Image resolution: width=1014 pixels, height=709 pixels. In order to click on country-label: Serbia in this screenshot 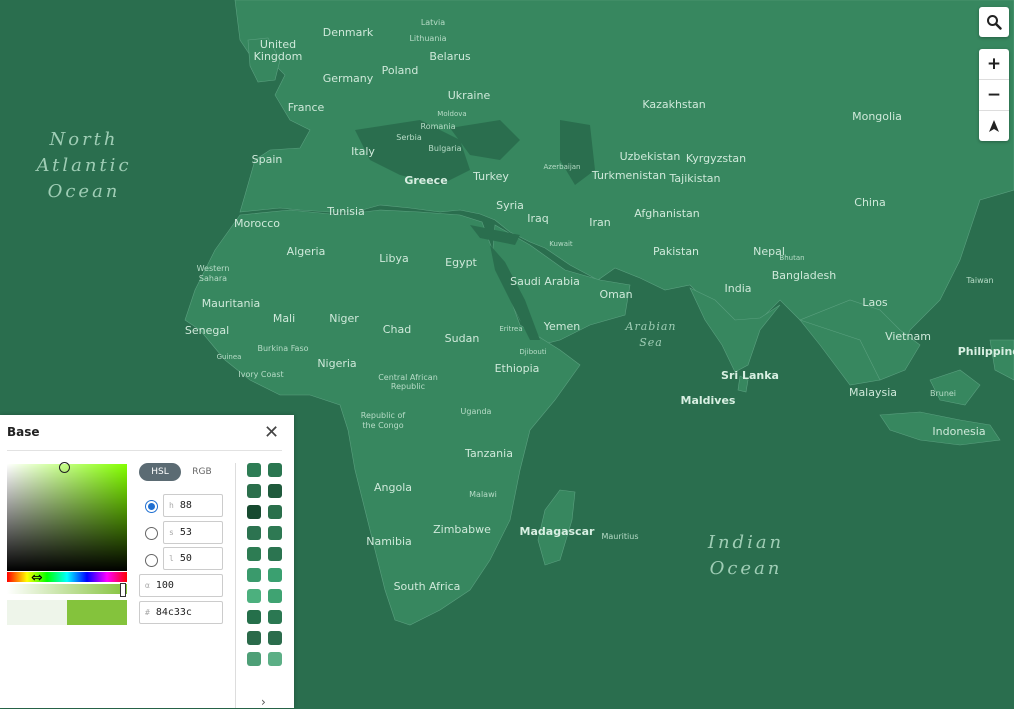, I will do `click(409, 137)`.